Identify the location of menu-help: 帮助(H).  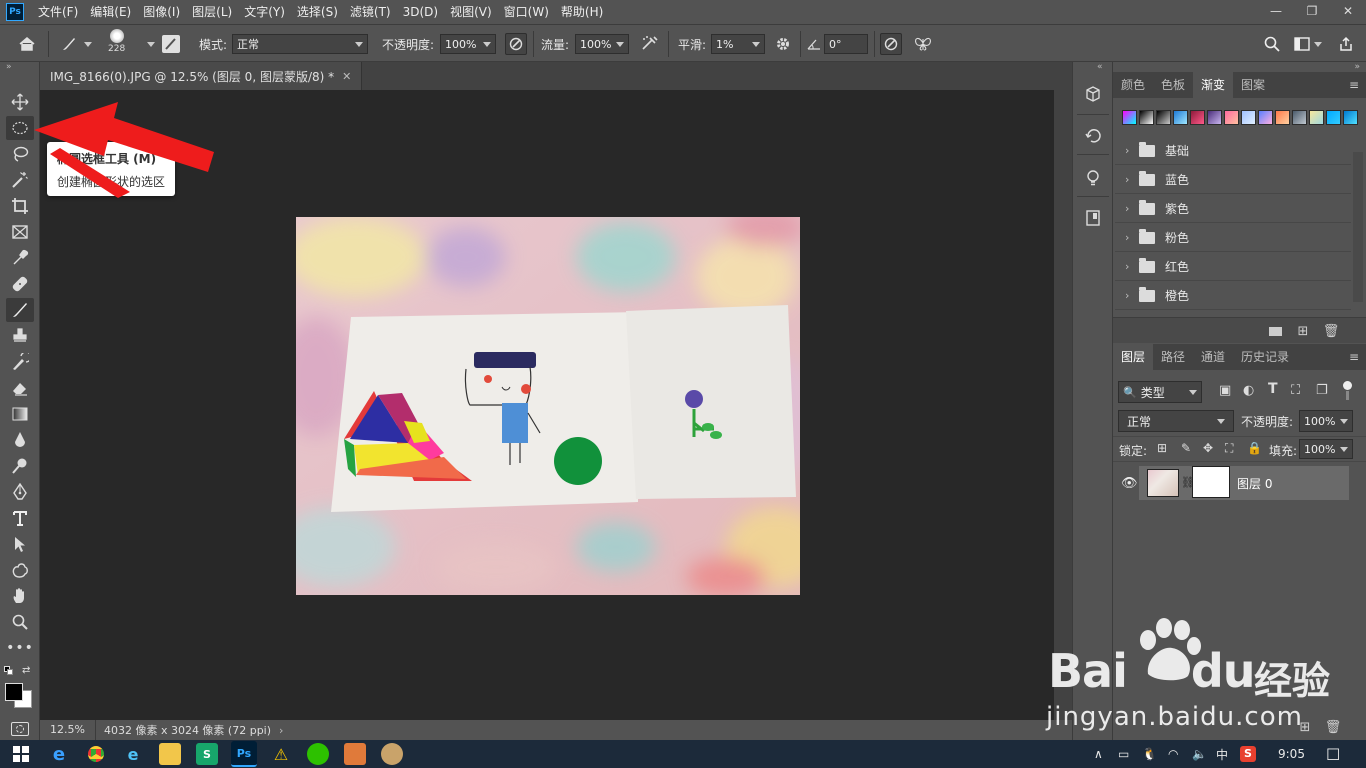
(582, 12).